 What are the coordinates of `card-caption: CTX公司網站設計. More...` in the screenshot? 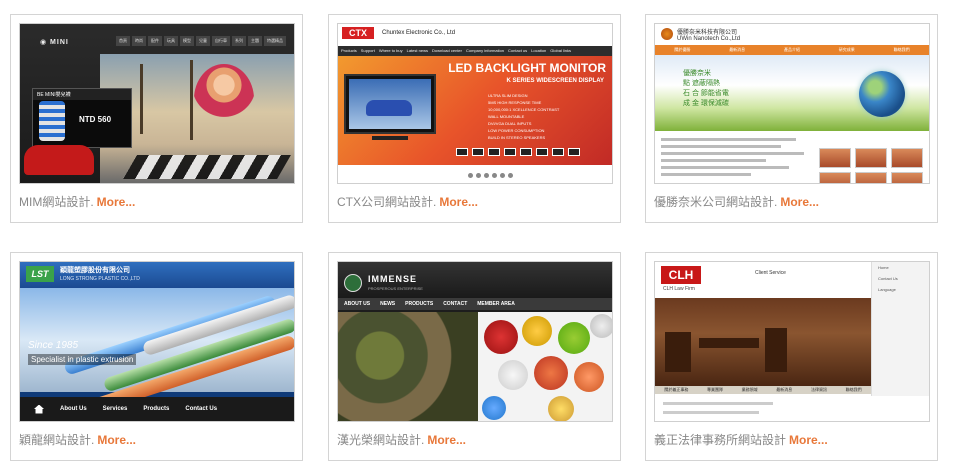 It's located at (407, 201).